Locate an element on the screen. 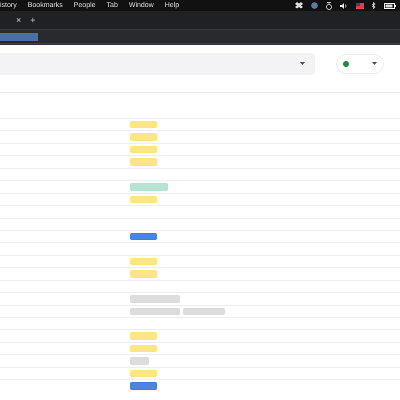  flag-icon is located at coordinates (360, 5).